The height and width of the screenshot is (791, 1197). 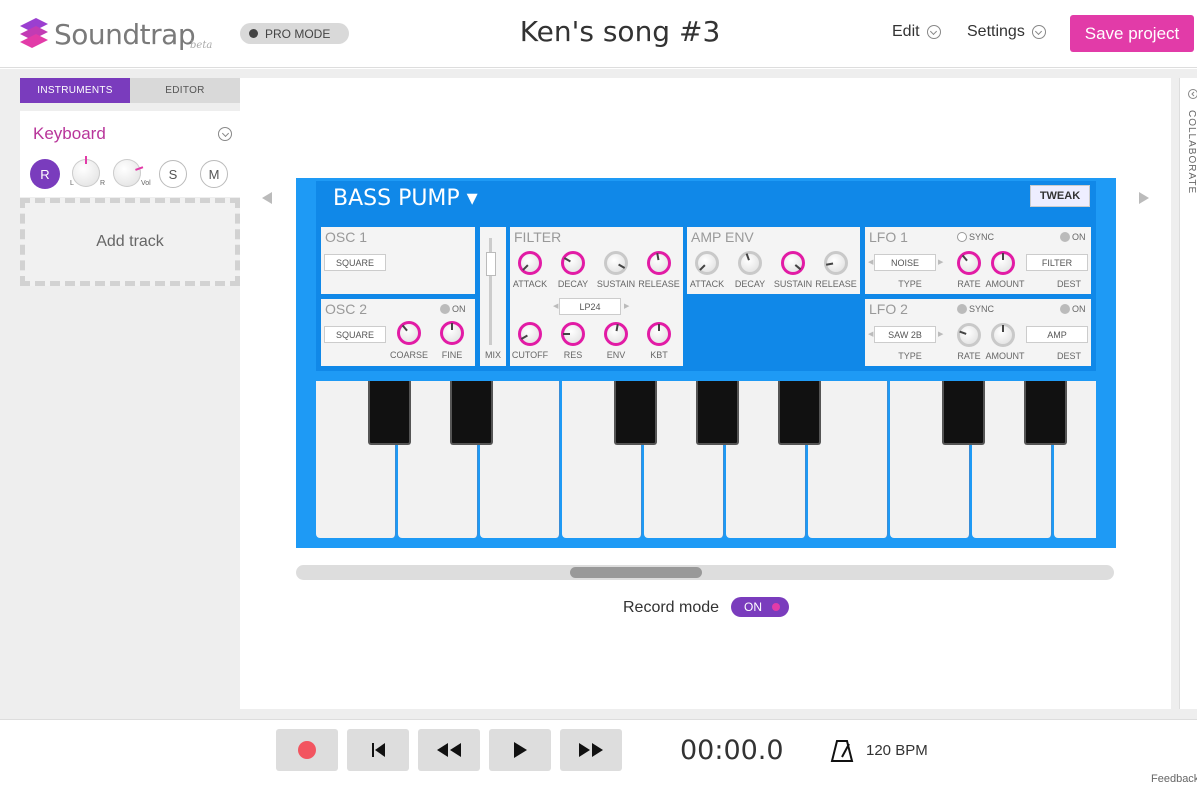 I want to click on amp-decay-knob, so click(x=750, y=263).